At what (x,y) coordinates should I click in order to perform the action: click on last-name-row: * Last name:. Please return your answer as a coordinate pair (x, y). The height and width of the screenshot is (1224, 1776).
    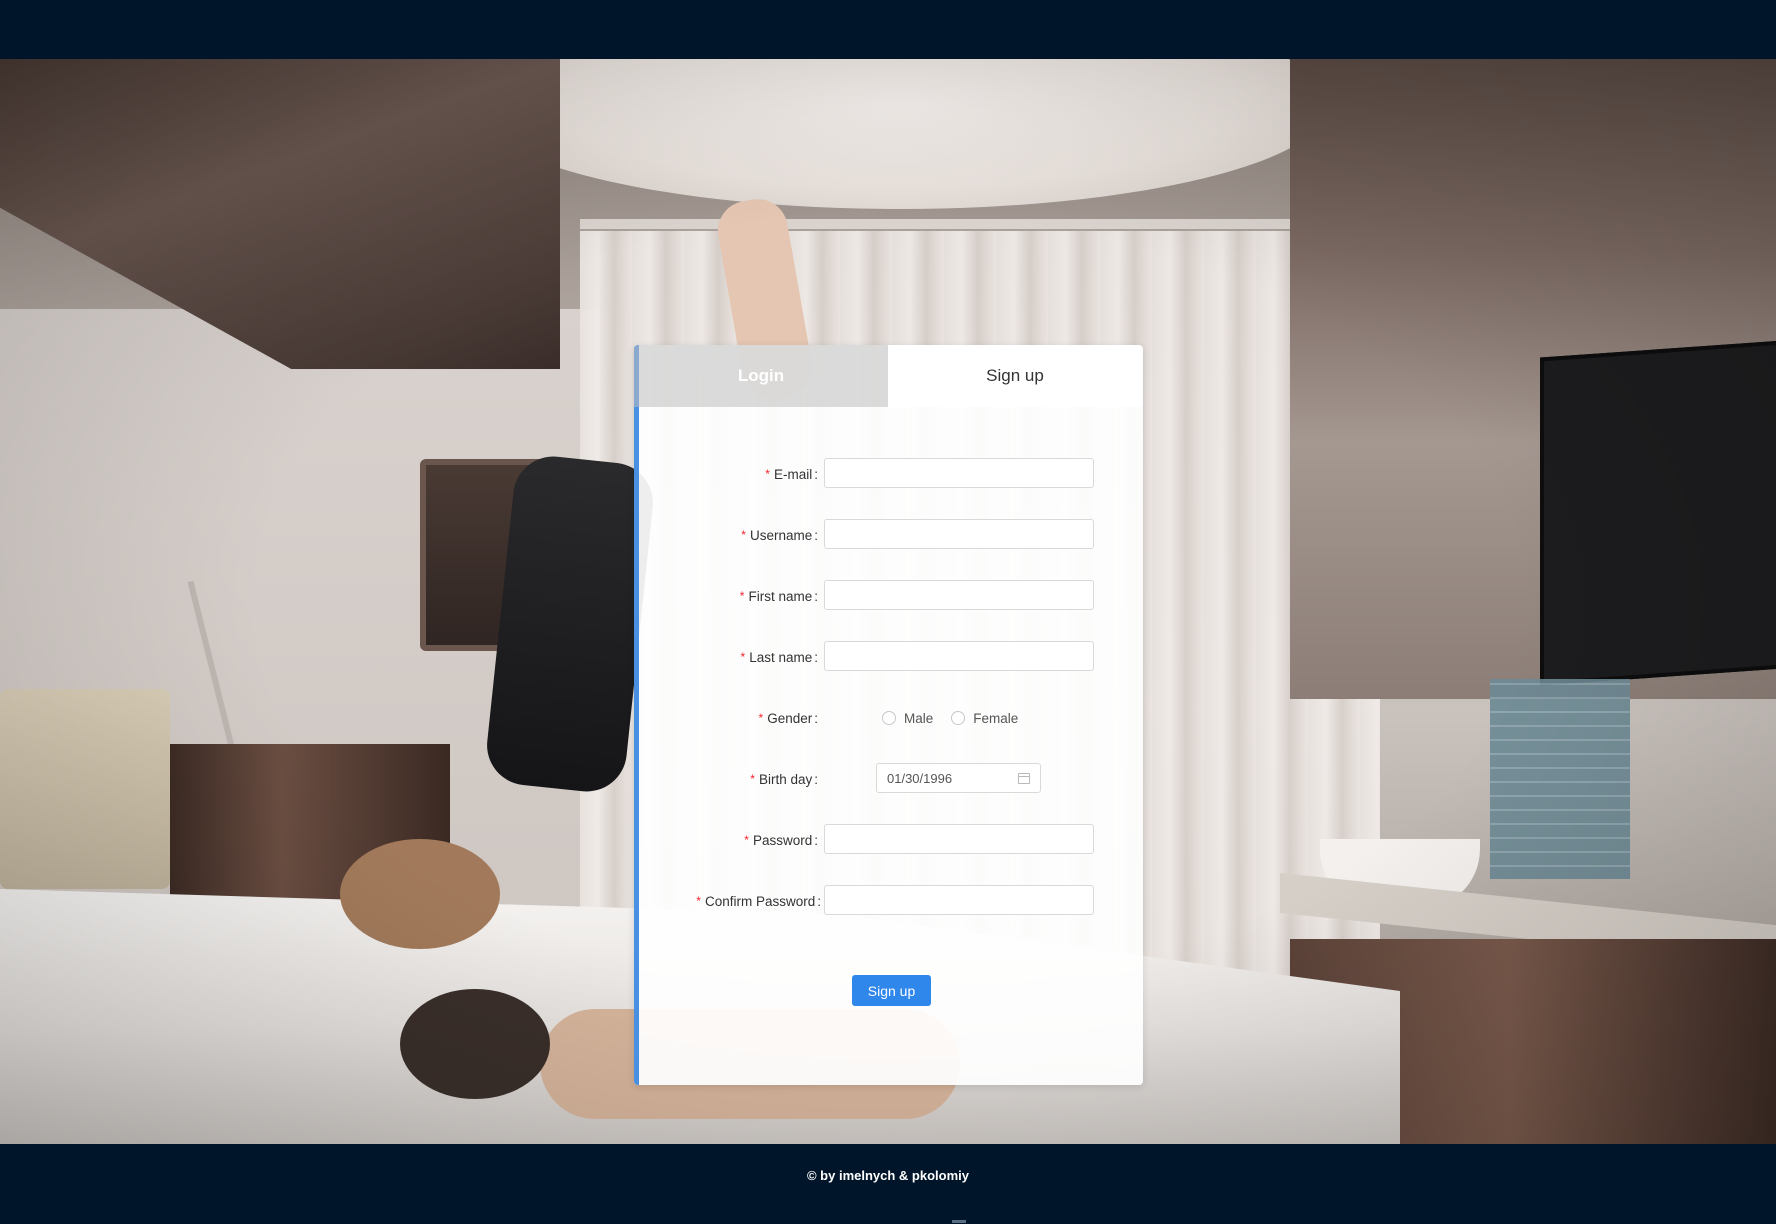
    Looking at the image, I should click on (888, 658).